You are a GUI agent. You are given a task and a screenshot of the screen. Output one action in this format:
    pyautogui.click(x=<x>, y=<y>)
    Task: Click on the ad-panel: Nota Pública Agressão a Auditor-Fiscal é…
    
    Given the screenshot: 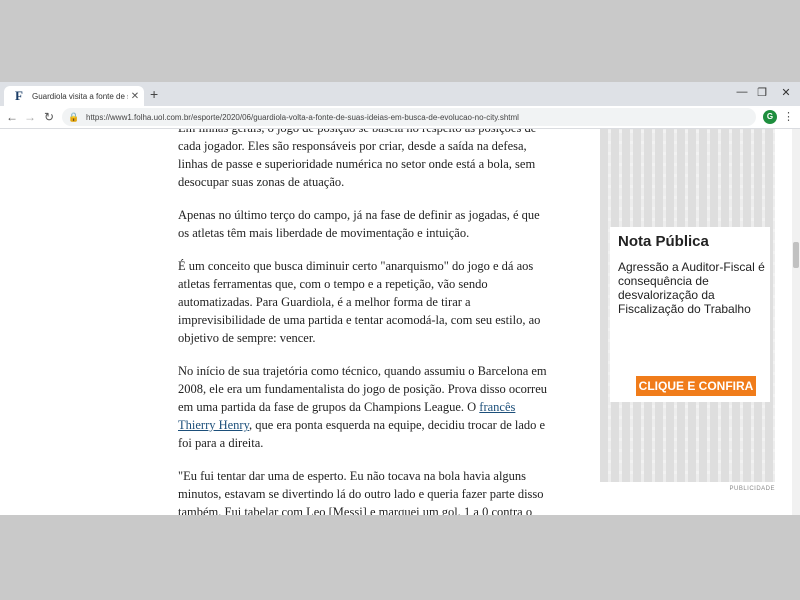 What is the action you would take?
    pyautogui.click(x=690, y=314)
    